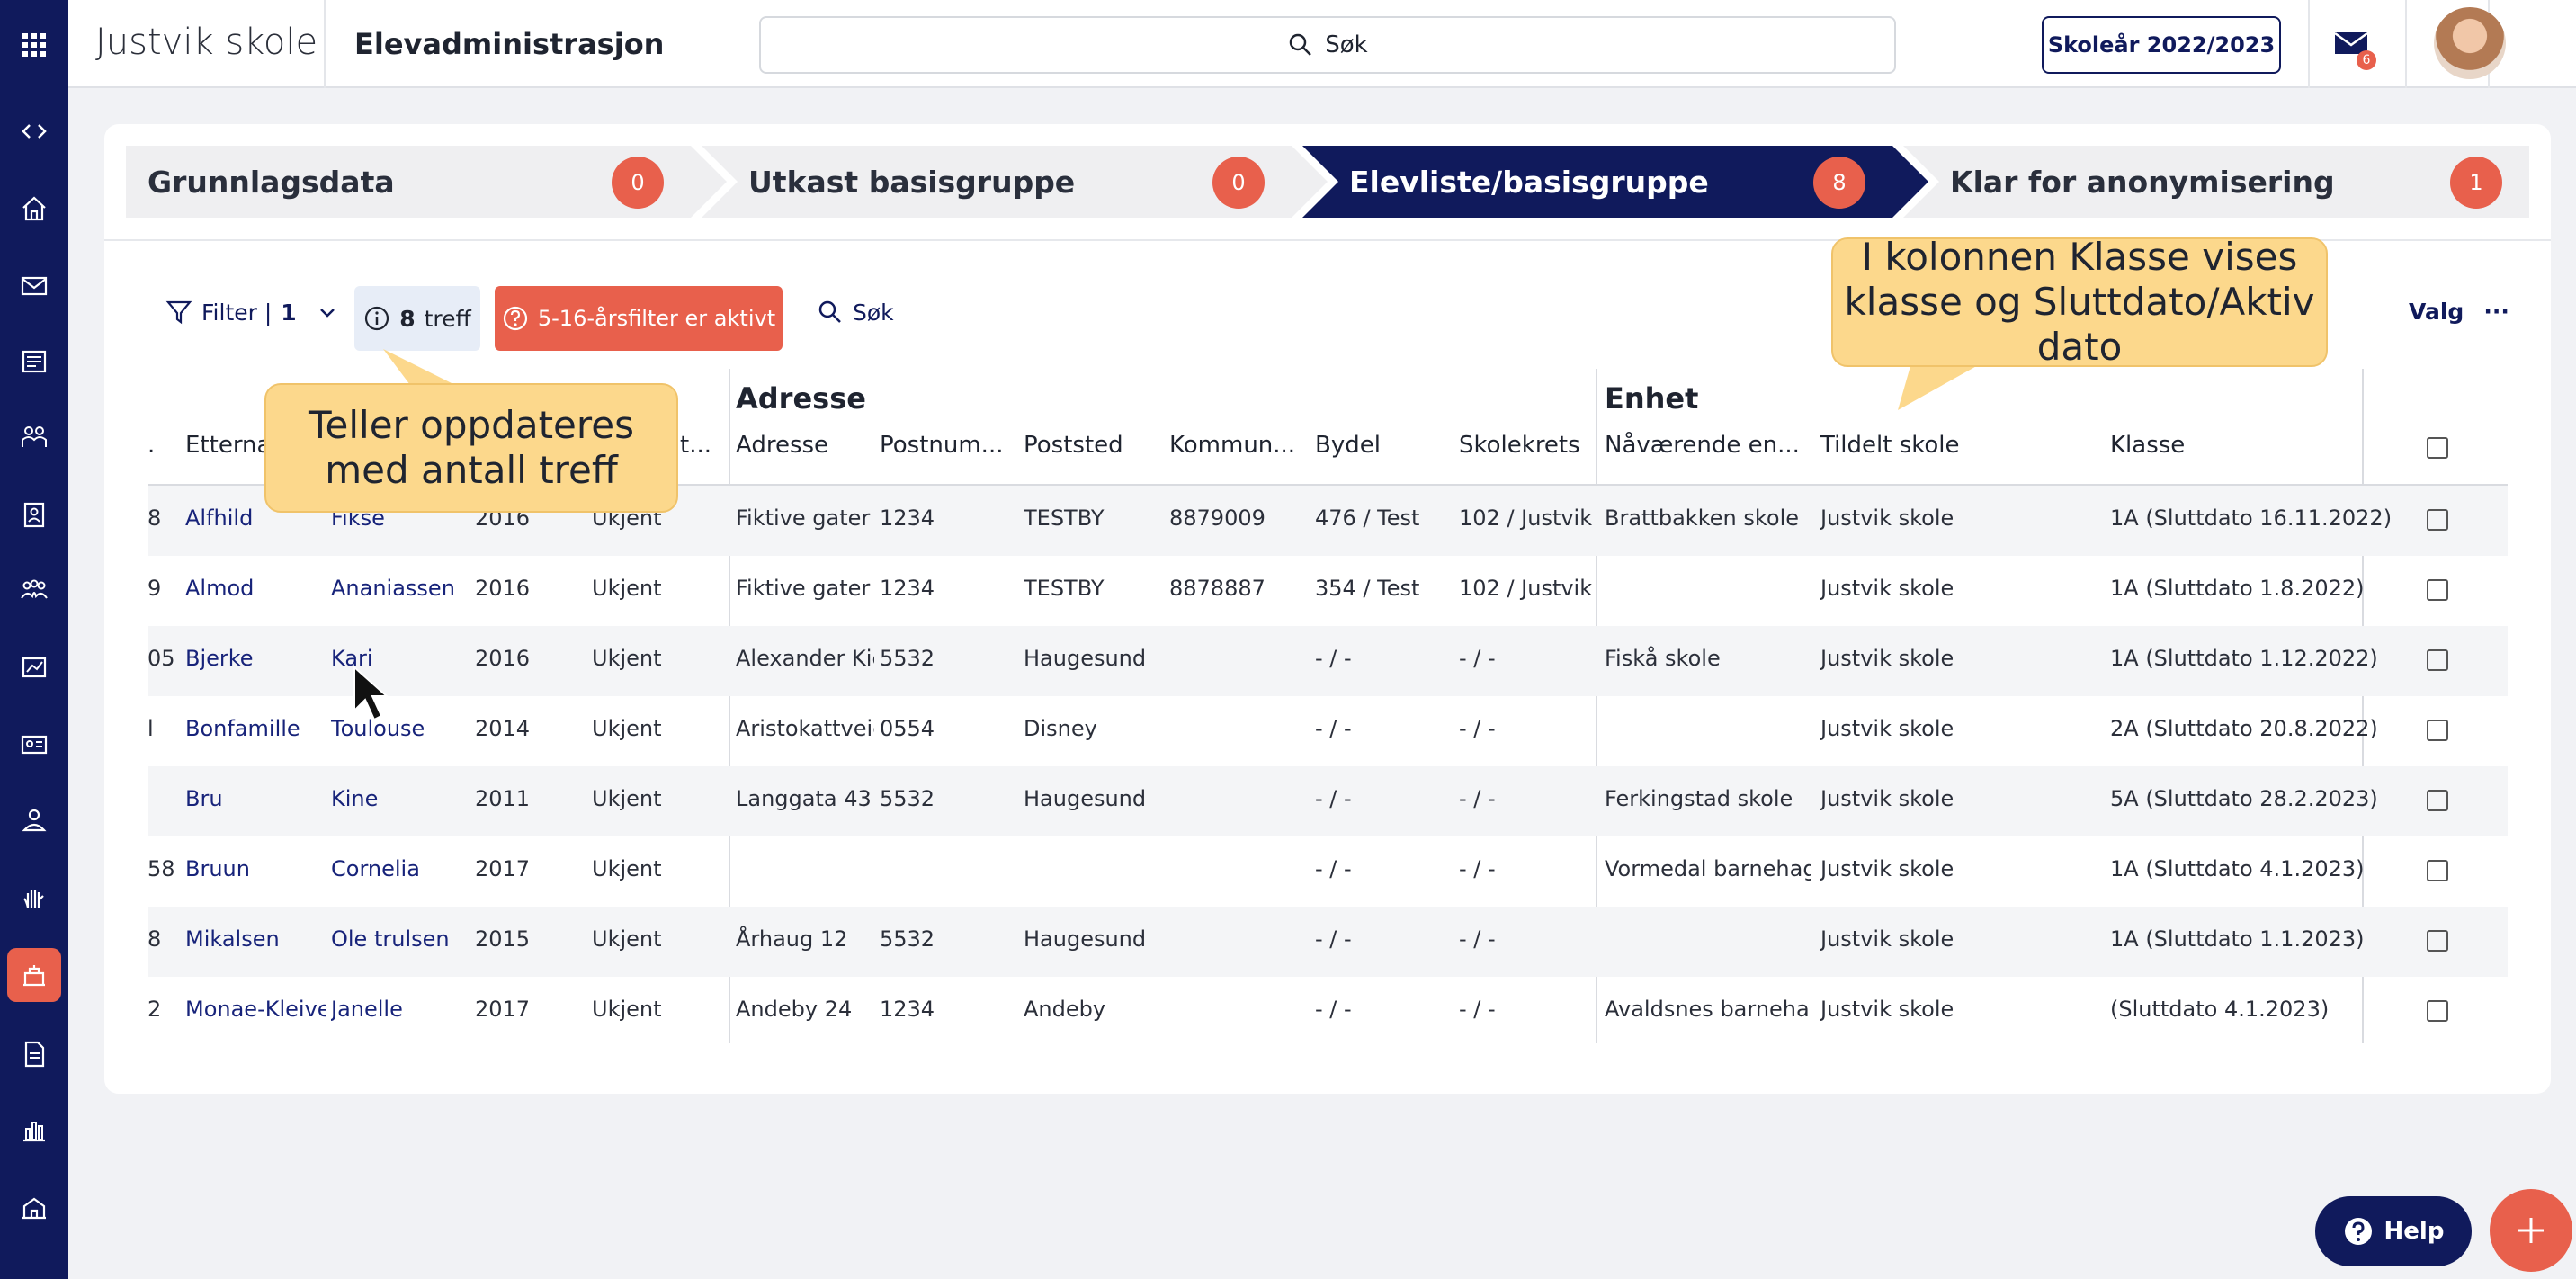 This screenshot has height=1279, width=2576. What do you see at coordinates (1529, 182) in the screenshot?
I see `step-elevliste-basisgruppe: Elevliste/basisgruppe` at bounding box center [1529, 182].